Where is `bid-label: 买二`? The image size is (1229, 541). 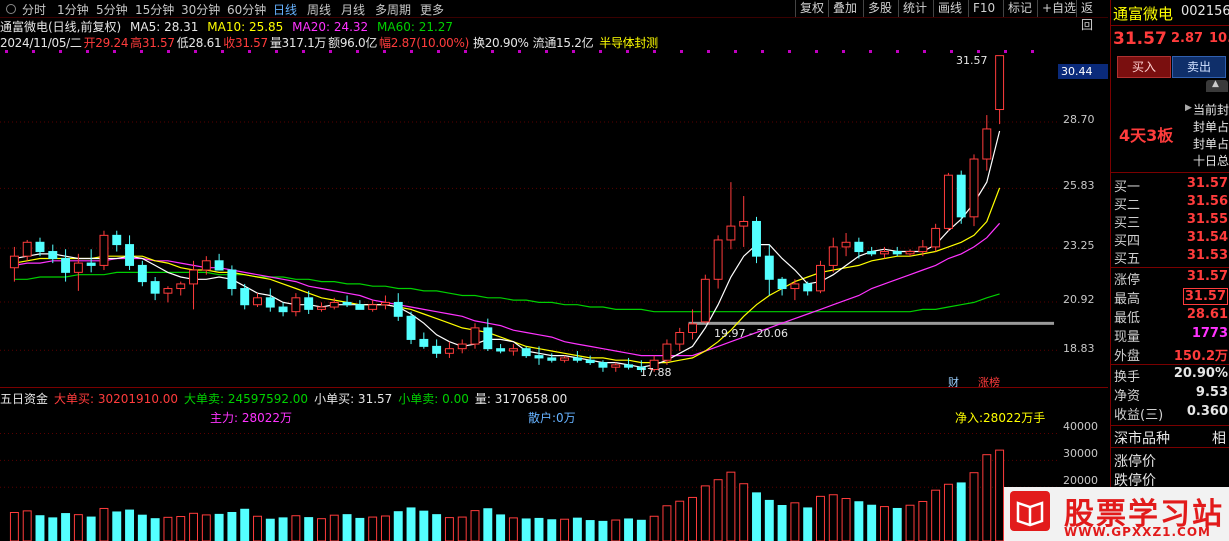
bid-label: 买二 is located at coordinates (1127, 205).